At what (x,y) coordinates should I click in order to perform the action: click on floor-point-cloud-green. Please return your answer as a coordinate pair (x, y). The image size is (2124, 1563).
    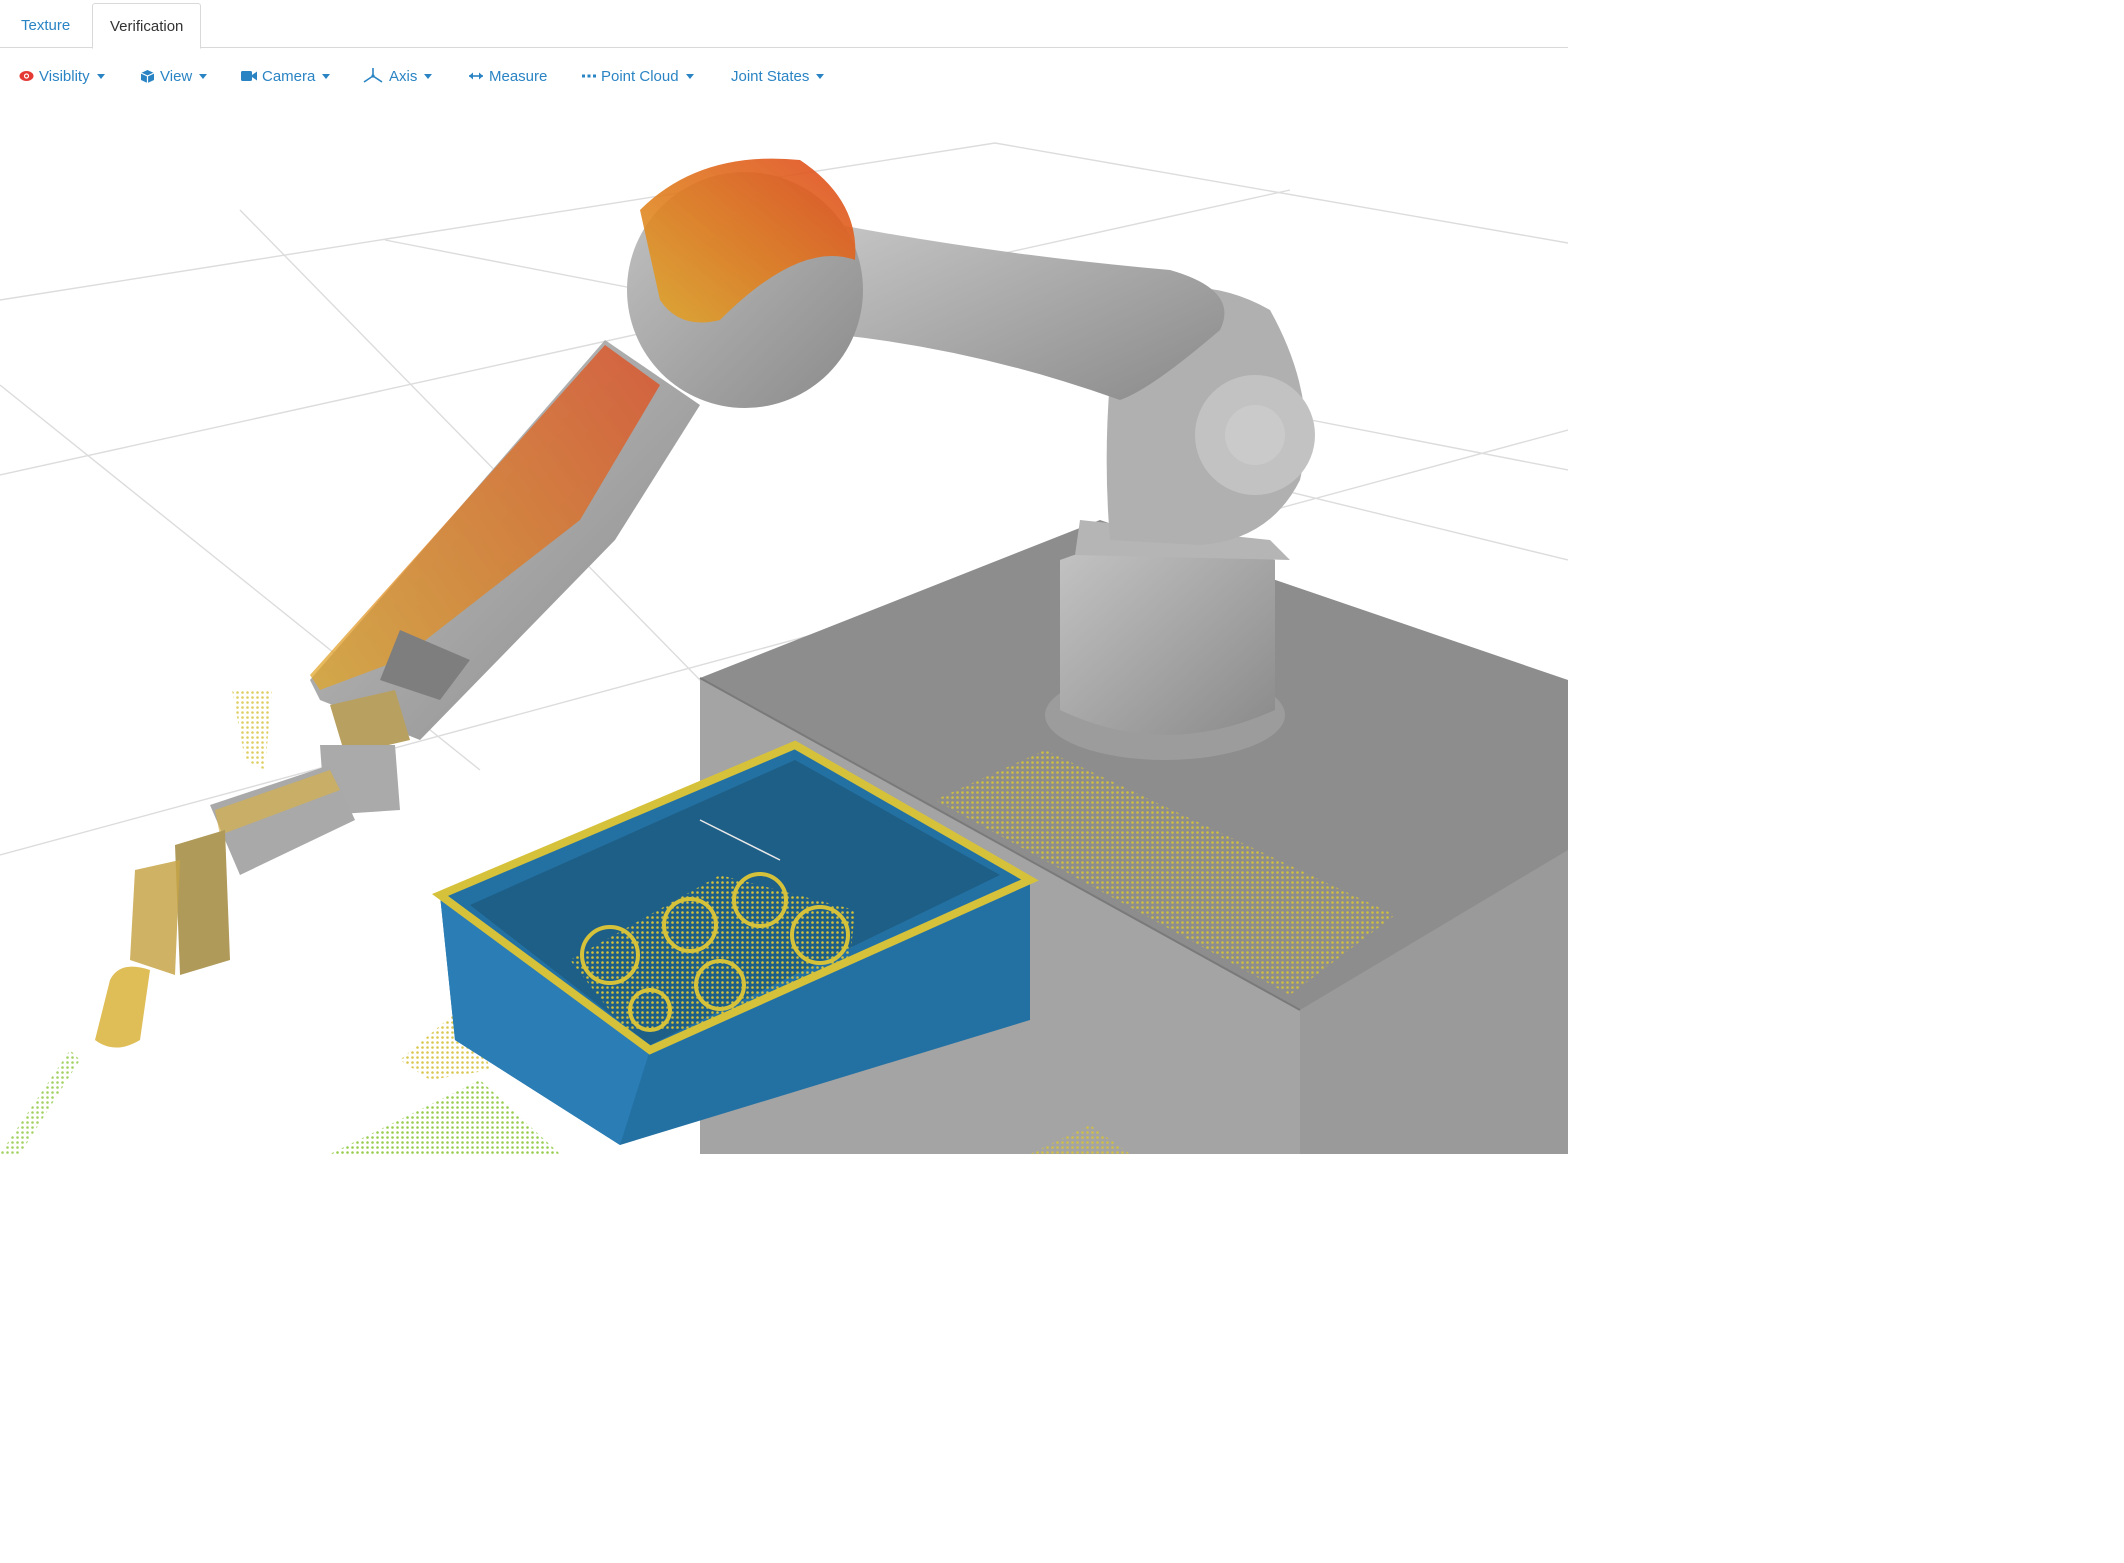
    Looking at the image, I should click on (445, 1117).